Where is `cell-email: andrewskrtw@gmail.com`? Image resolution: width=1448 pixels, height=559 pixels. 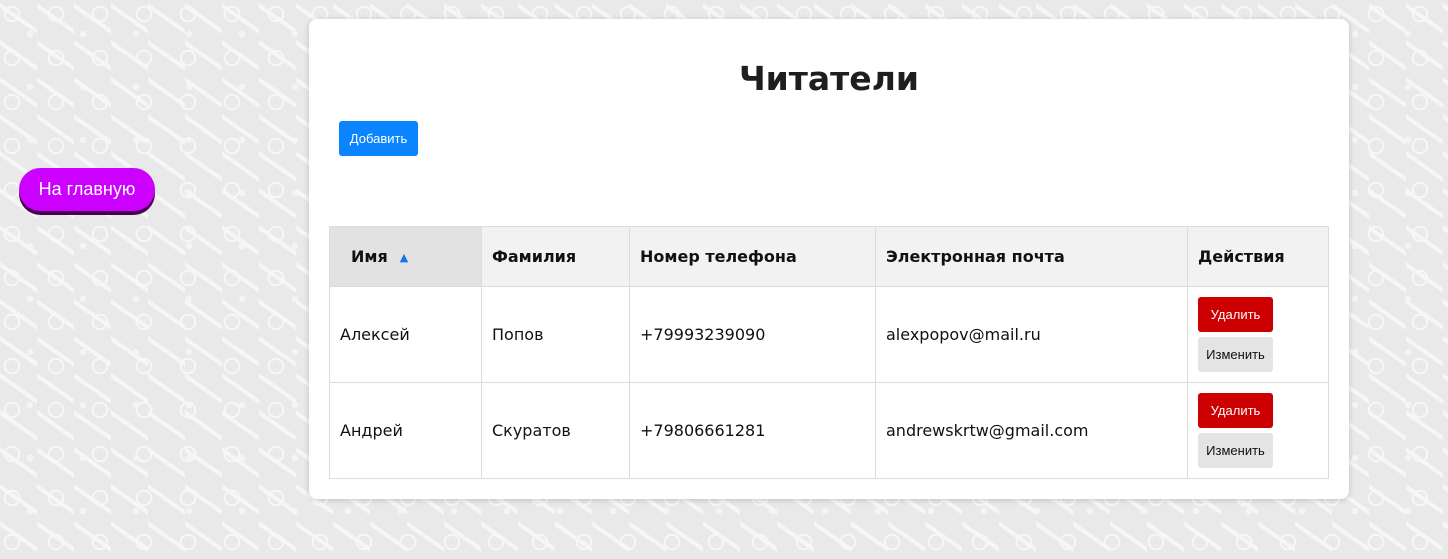 cell-email: andrewskrtw@gmail.com is located at coordinates (1031, 430).